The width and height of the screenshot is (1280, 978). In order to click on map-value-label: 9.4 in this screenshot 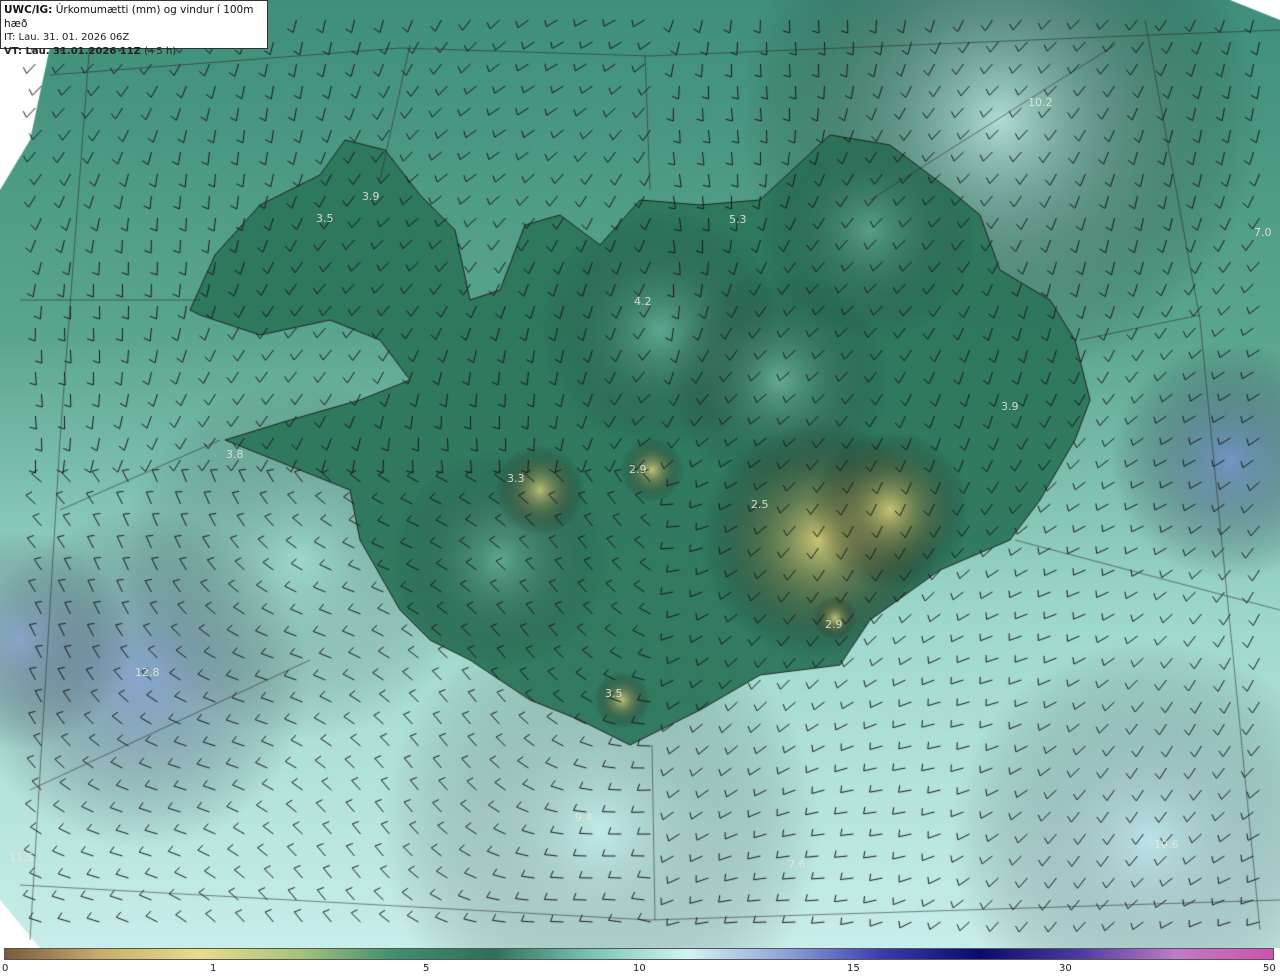, I will do `click(584, 817)`.